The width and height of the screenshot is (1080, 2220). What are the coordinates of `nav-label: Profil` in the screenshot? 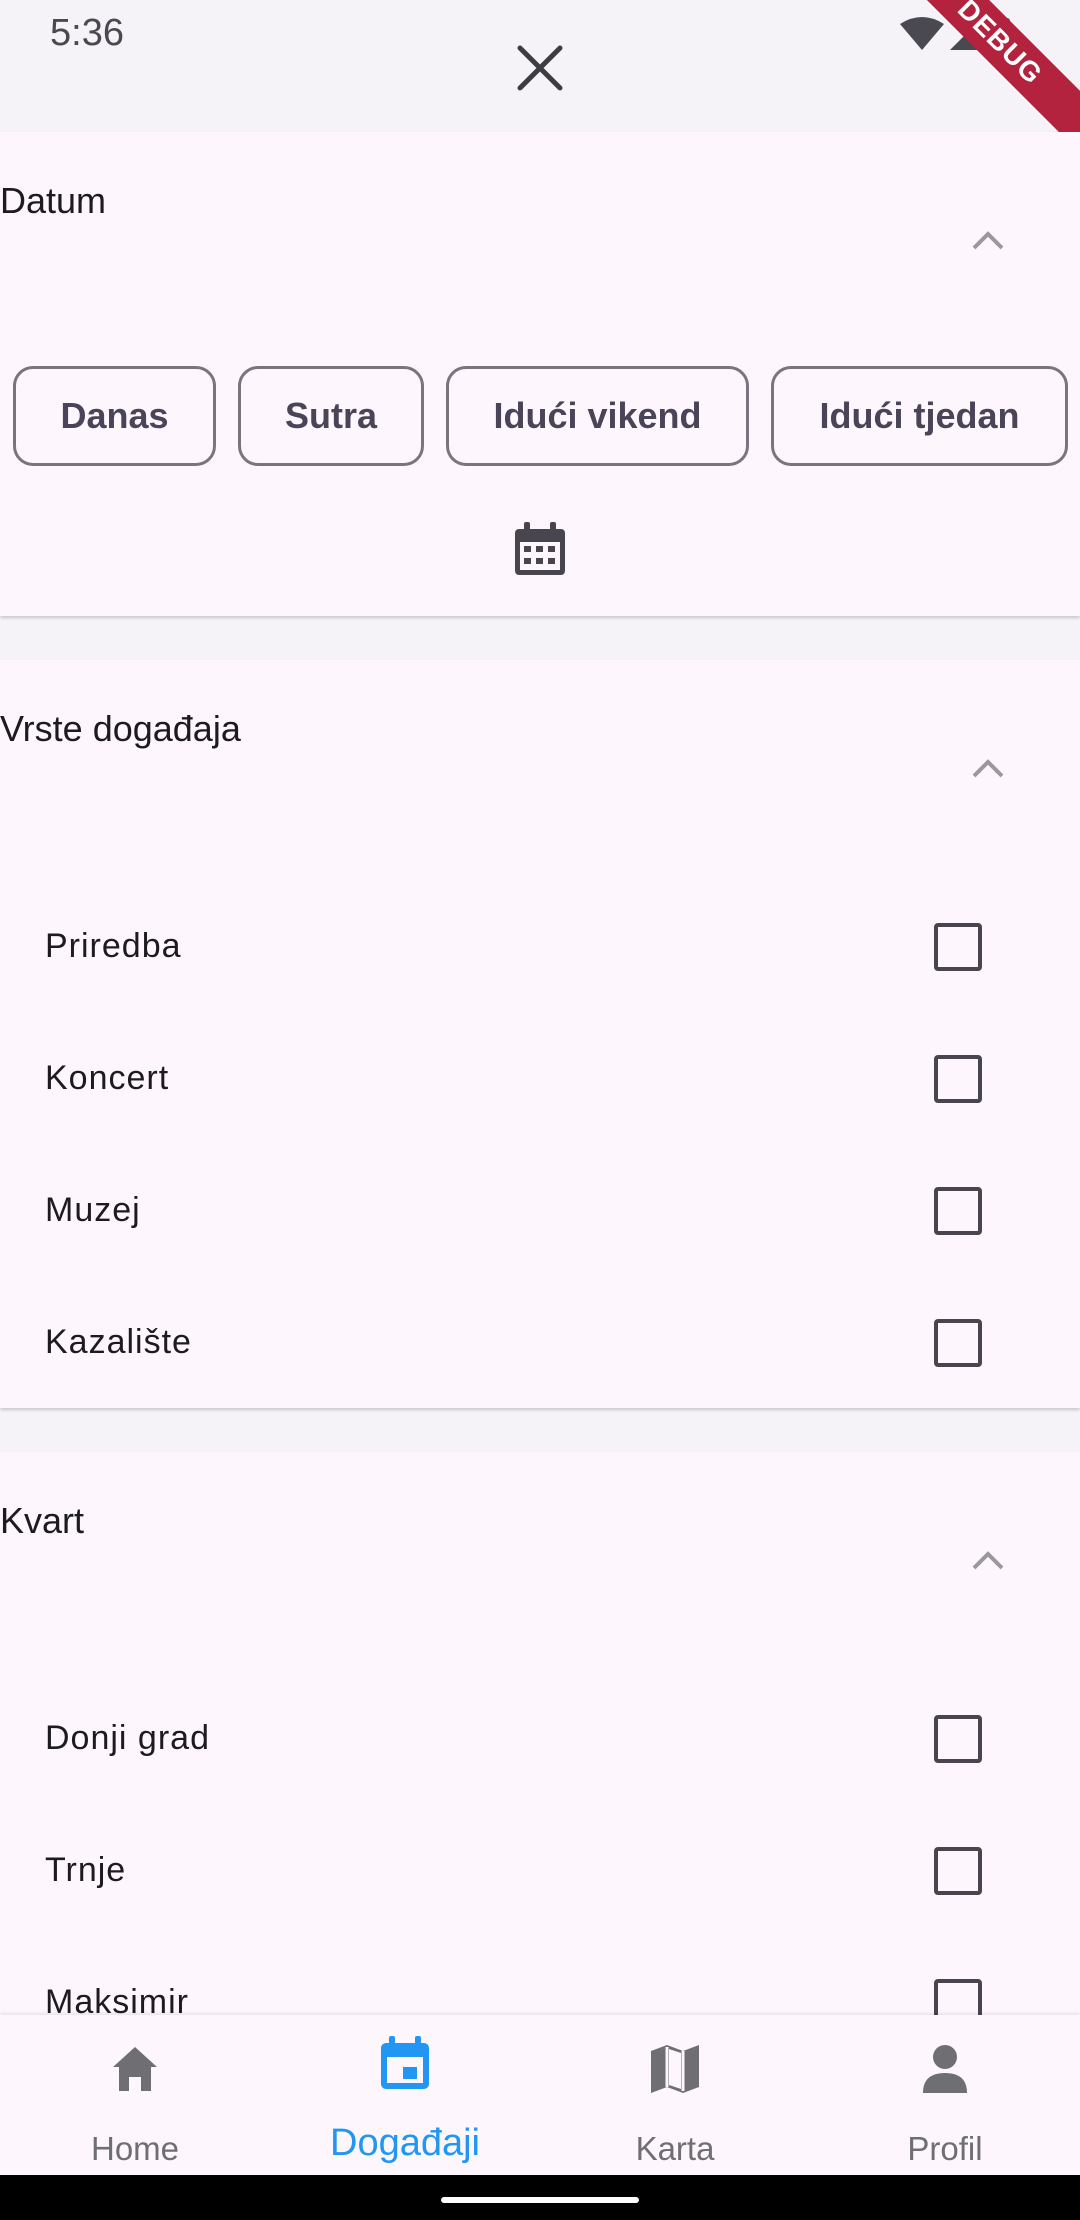 It's located at (945, 2148).